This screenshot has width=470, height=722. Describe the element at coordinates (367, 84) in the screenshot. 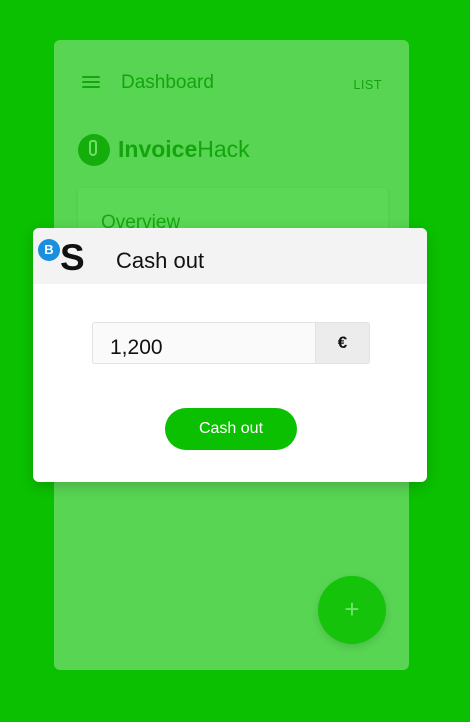

I see `list-button: LIST` at that location.